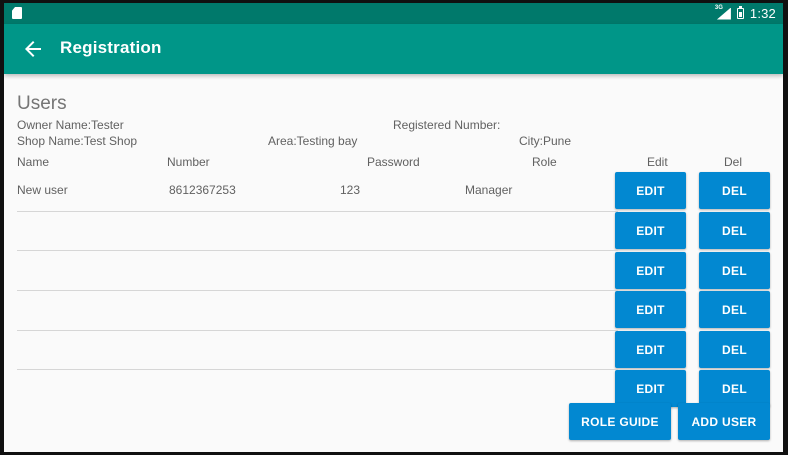  Describe the element at coordinates (745, 13) in the screenshot. I see `status-icons: 3G 1:32` at that location.